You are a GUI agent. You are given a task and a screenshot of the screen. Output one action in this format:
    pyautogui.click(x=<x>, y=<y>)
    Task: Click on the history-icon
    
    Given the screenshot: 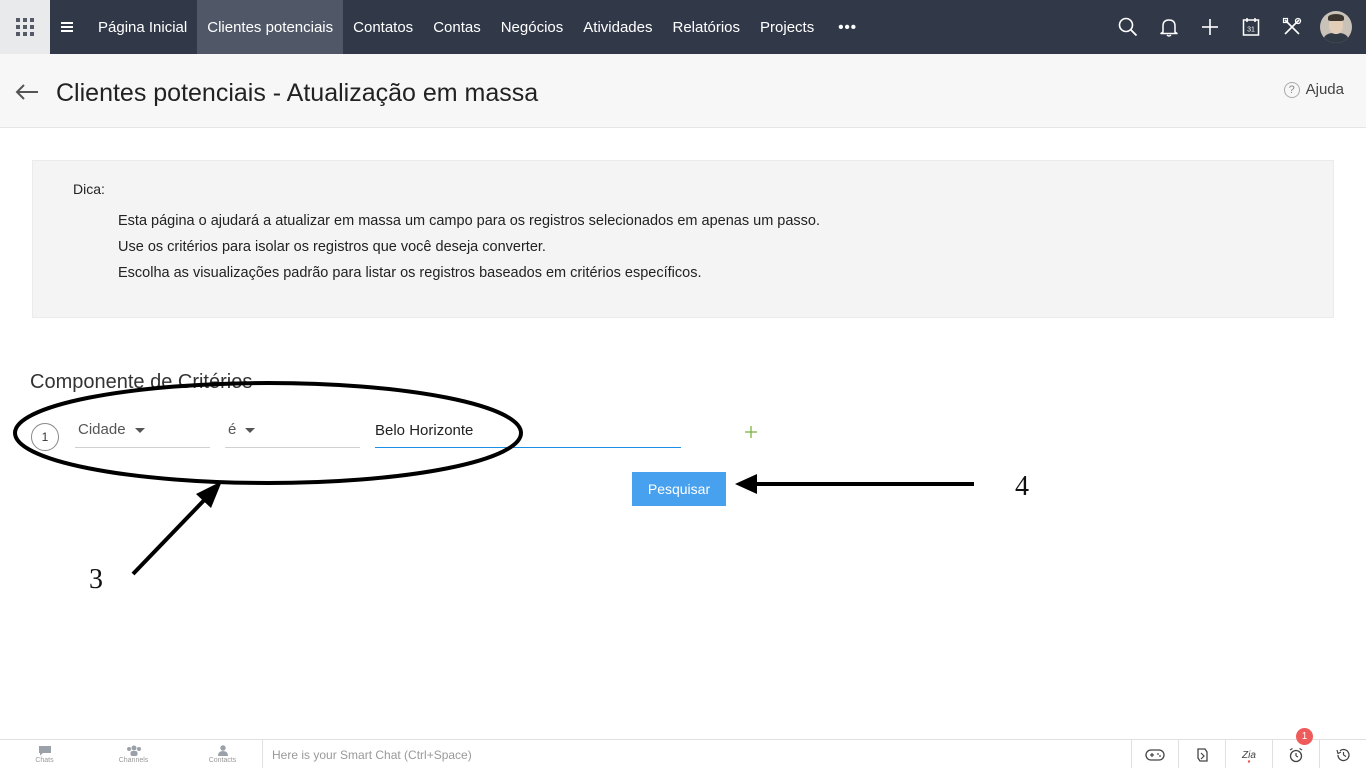 What is the action you would take?
    pyautogui.click(x=1342, y=754)
    